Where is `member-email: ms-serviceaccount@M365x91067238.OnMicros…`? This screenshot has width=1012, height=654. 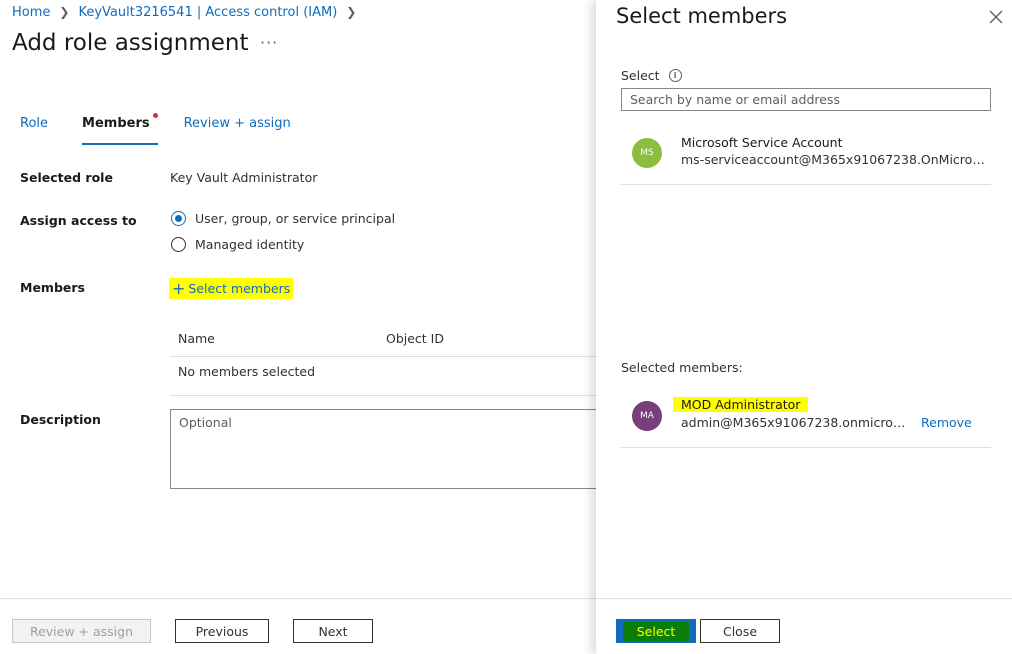
member-email: ms-serviceaccount@M365x91067238.OnMicros… is located at coordinates (836, 159).